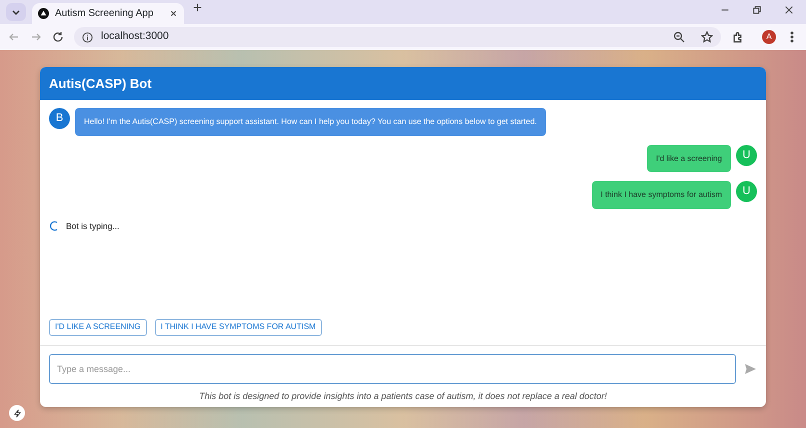  What do you see at coordinates (310, 122) in the screenshot?
I see `bot-message: Hello! I'm the Autis(CASP) screening support assistant. How can I help you today? You can use the options below to get started.` at bounding box center [310, 122].